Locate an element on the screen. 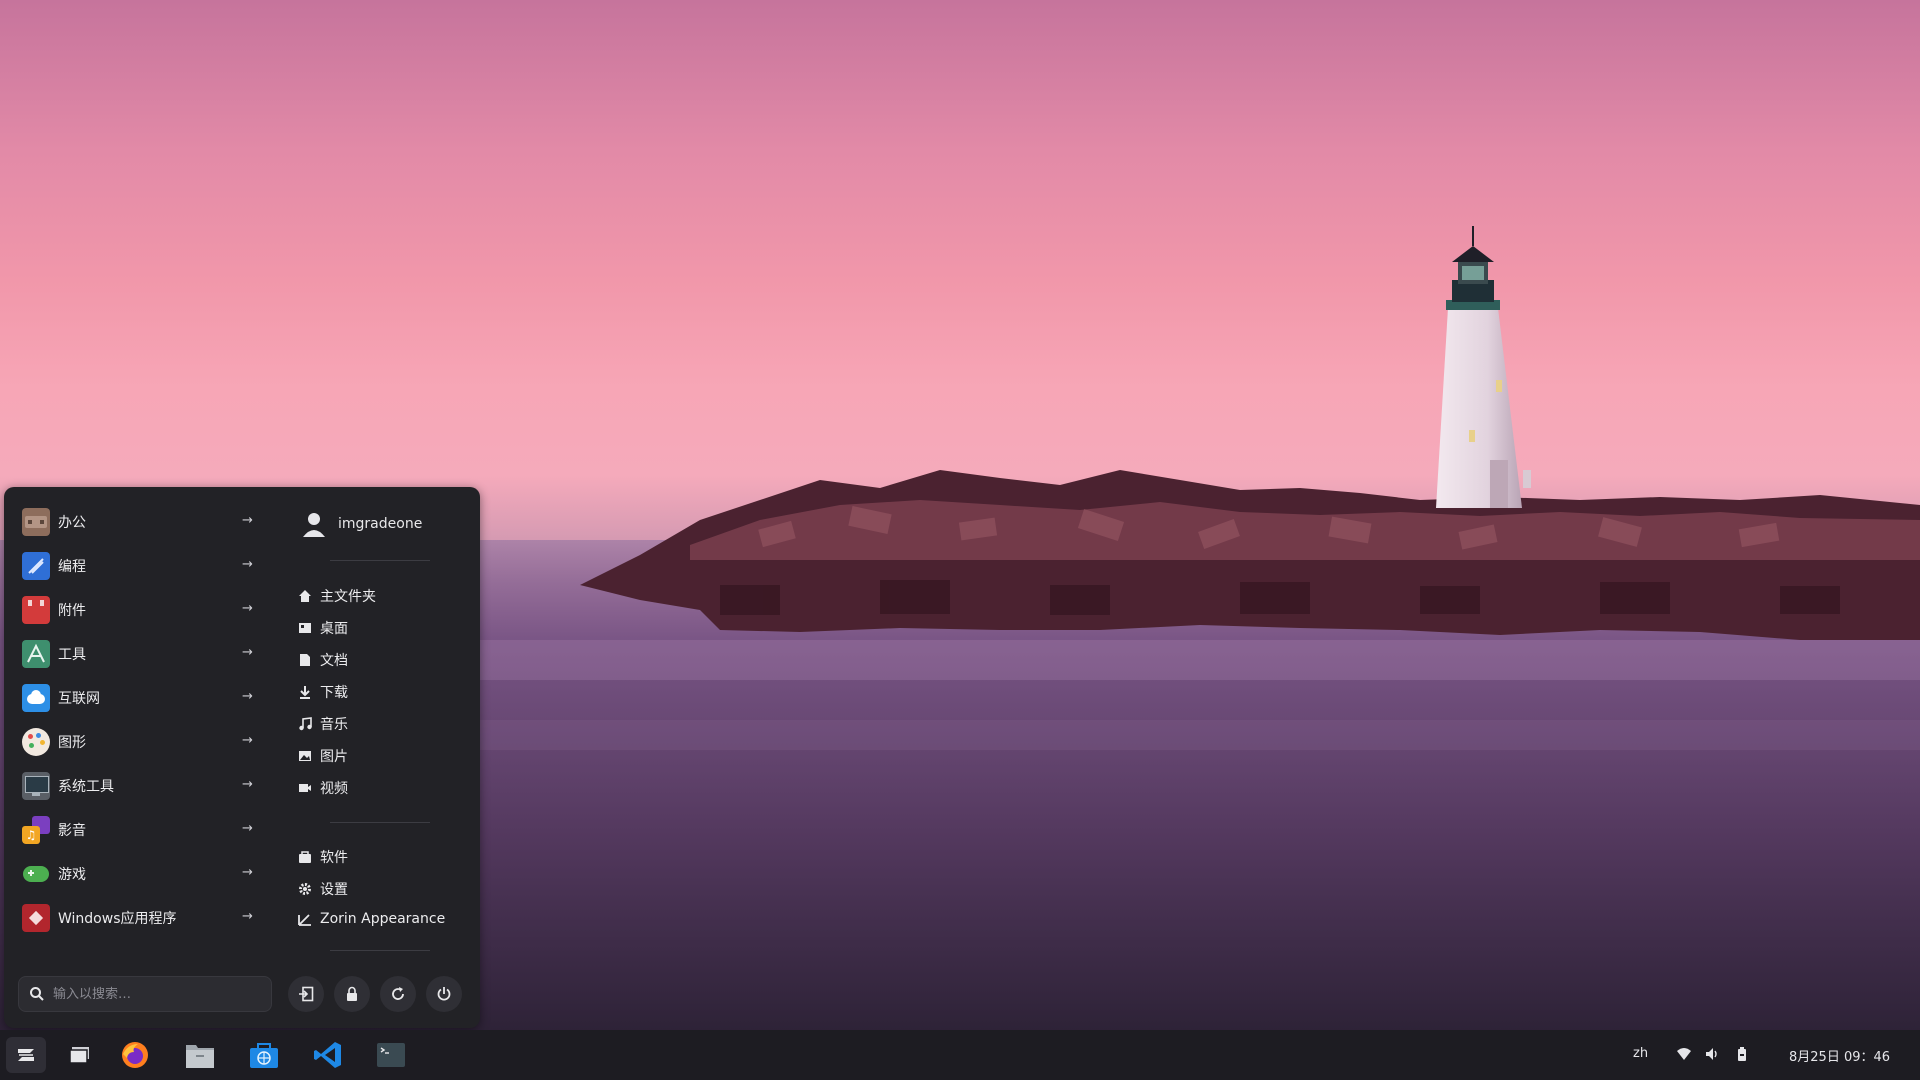  picture-icon is located at coordinates (305, 756).